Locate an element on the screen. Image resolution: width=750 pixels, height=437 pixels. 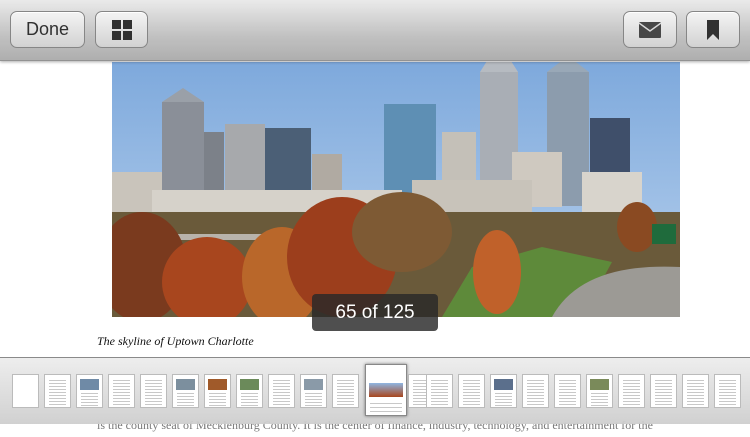
bookmark-button is located at coordinates (713, 29).